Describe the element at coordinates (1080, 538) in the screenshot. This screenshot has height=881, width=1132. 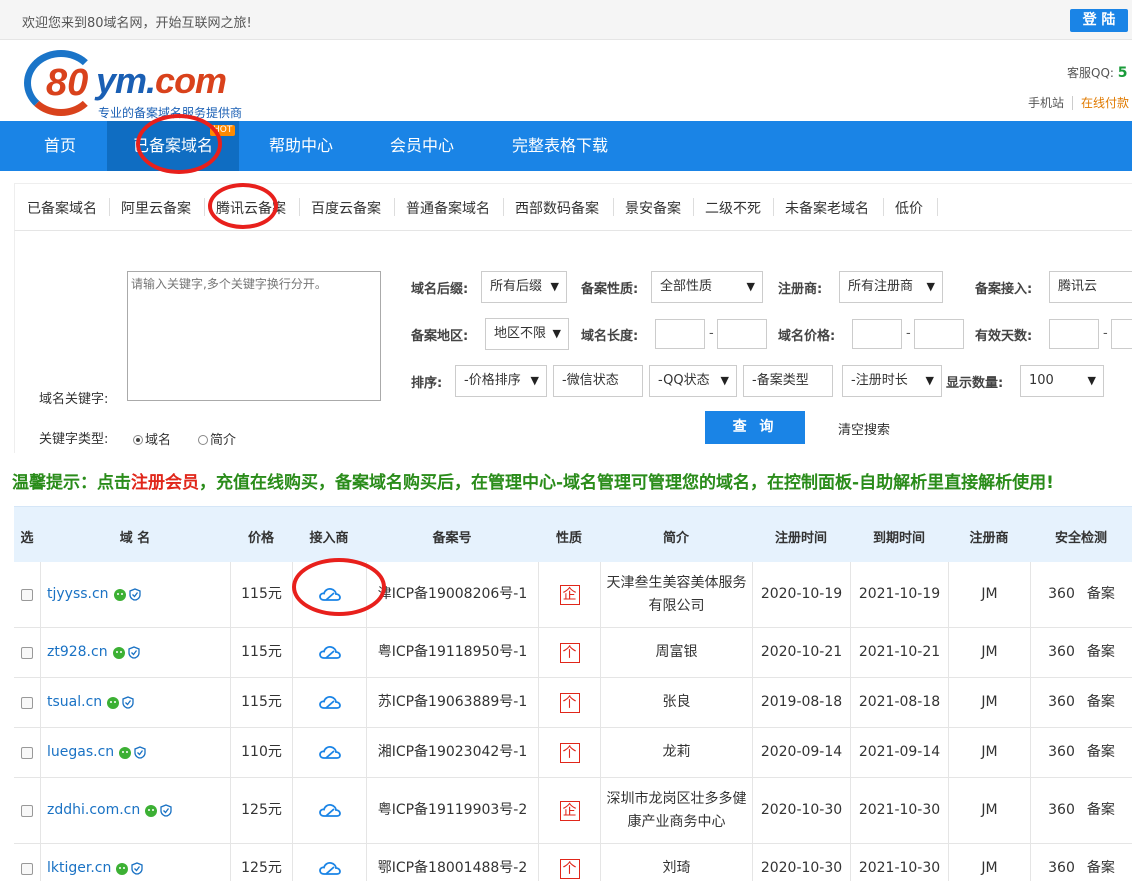
I see `col-security: 安全检测` at that location.